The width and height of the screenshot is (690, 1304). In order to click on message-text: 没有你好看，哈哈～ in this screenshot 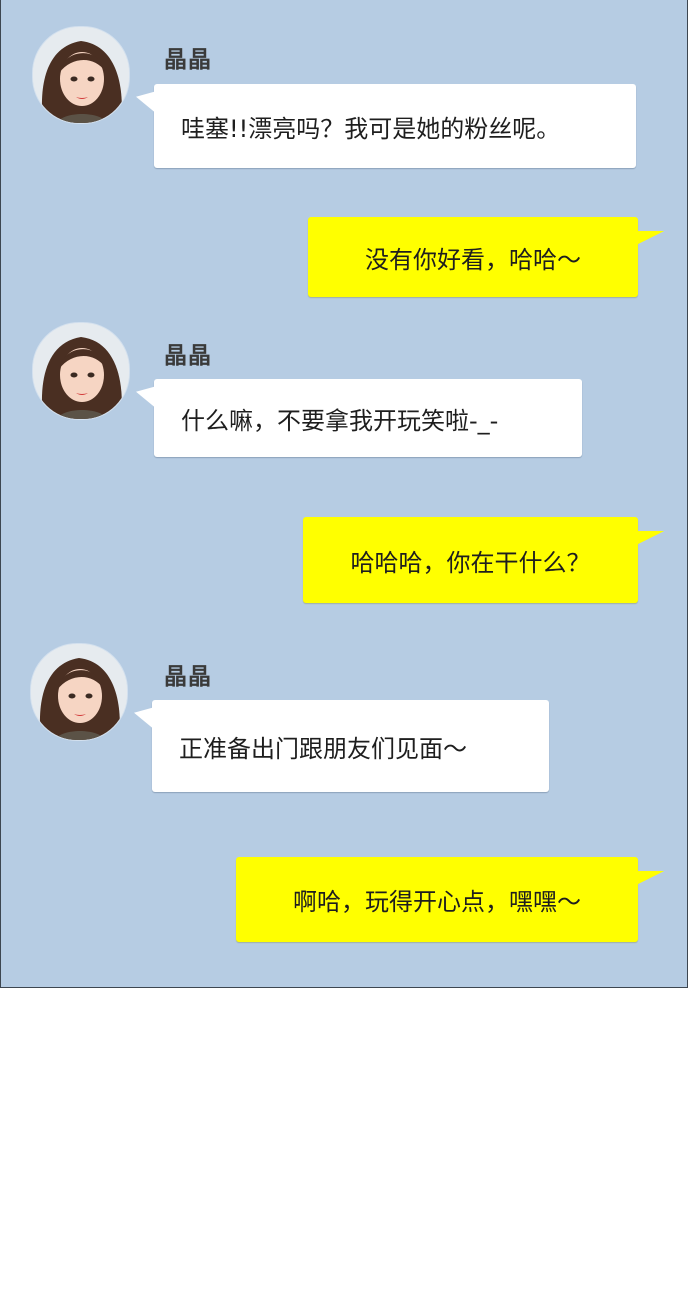, I will do `click(473, 259)`.